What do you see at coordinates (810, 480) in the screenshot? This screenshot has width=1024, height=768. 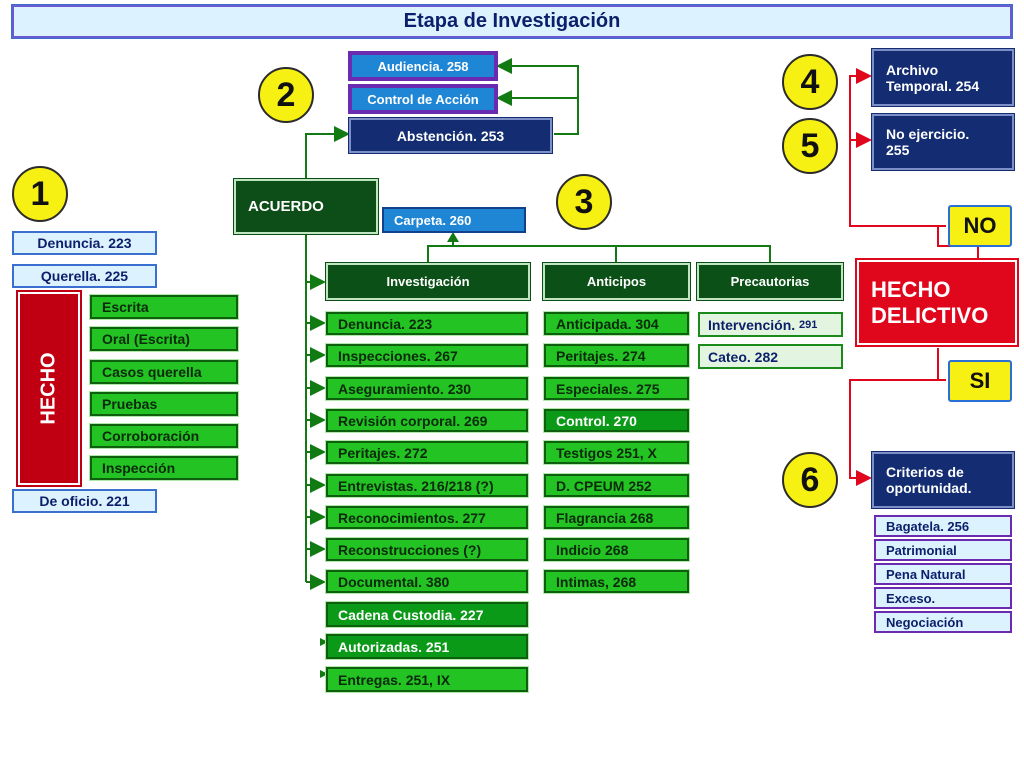 I see `step-6-circle: 6` at bounding box center [810, 480].